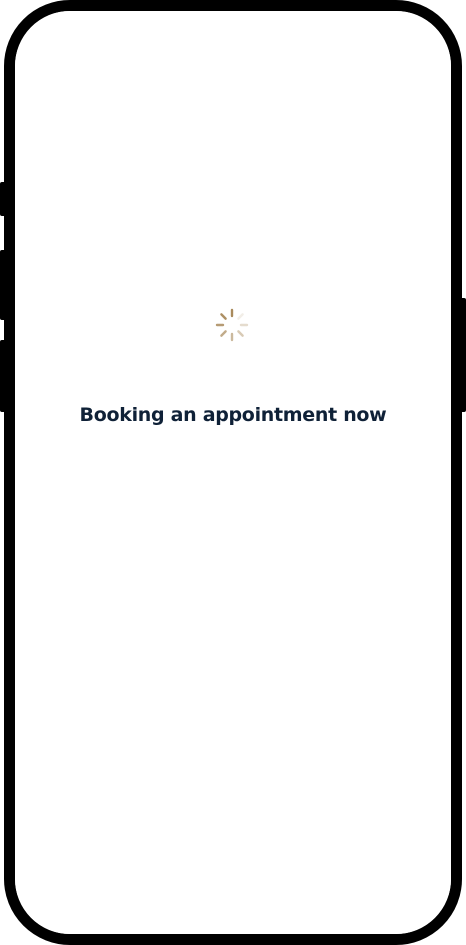 The image size is (466, 945). What do you see at coordinates (232, 325) in the screenshot?
I see `loading-spinner-icon` at bounding box center [232, 325].